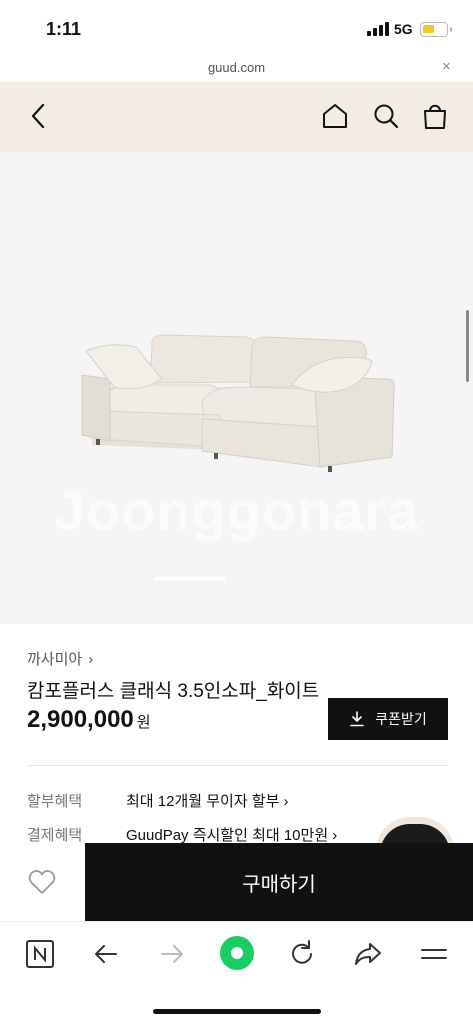 This screenshot has height=1024, width=473. Describe the element at coordinates (190, 578) in the screenshot. I see `carousel-indicator` at that location.